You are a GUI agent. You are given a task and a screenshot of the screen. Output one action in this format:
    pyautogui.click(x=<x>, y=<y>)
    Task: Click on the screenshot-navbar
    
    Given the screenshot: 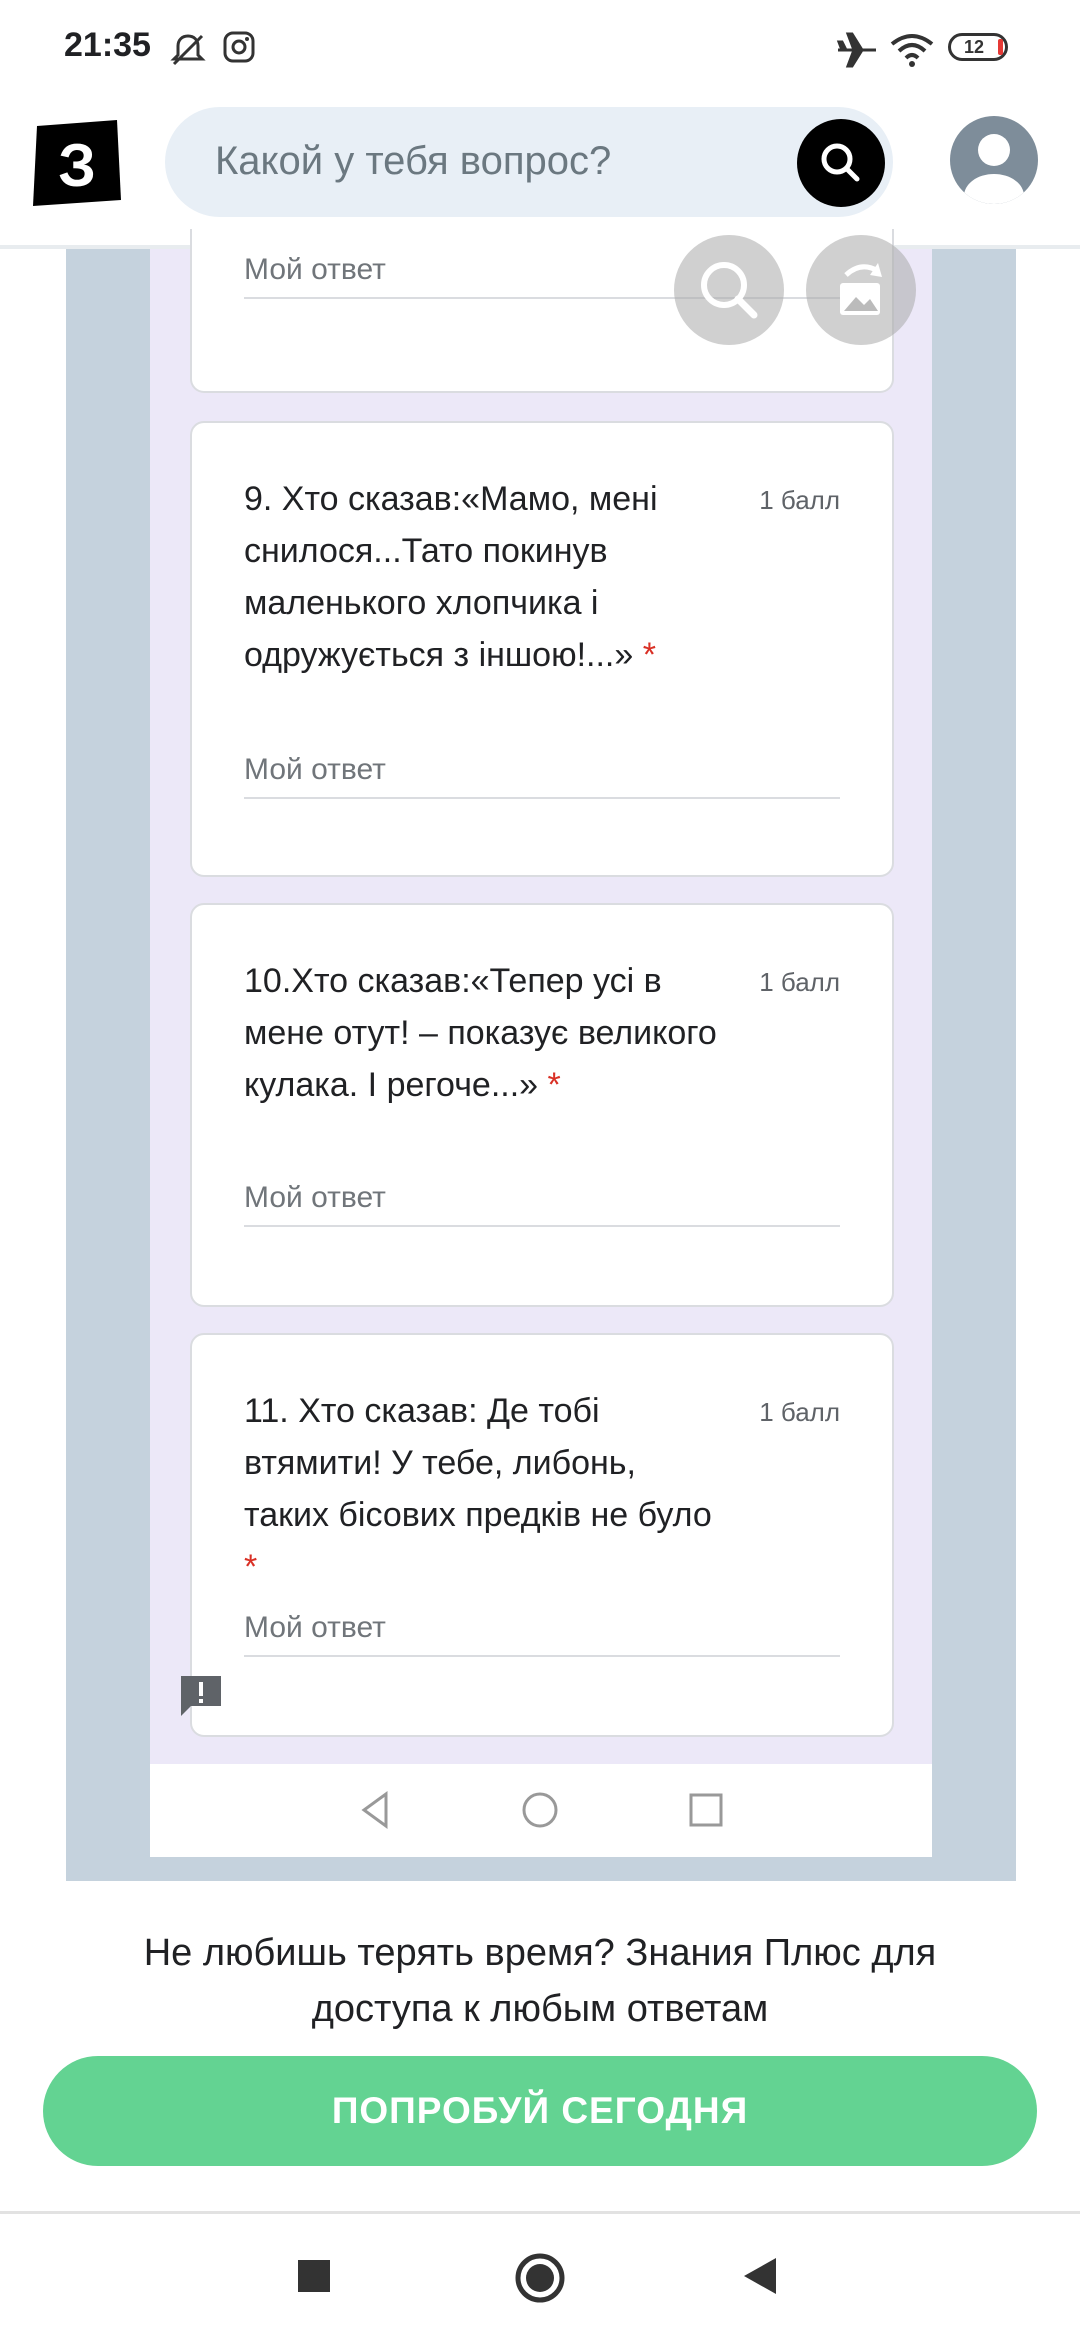 What is the action you would take?
    pyautogui.click(x=541, y=1810)
    